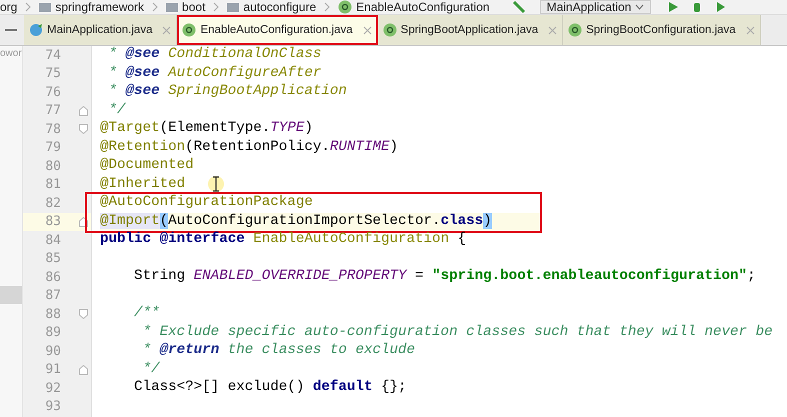  What do you see at coordinates (216, 184) in the screenshot?
I see `text-cursor-icon` at bounding box center [216, 184].